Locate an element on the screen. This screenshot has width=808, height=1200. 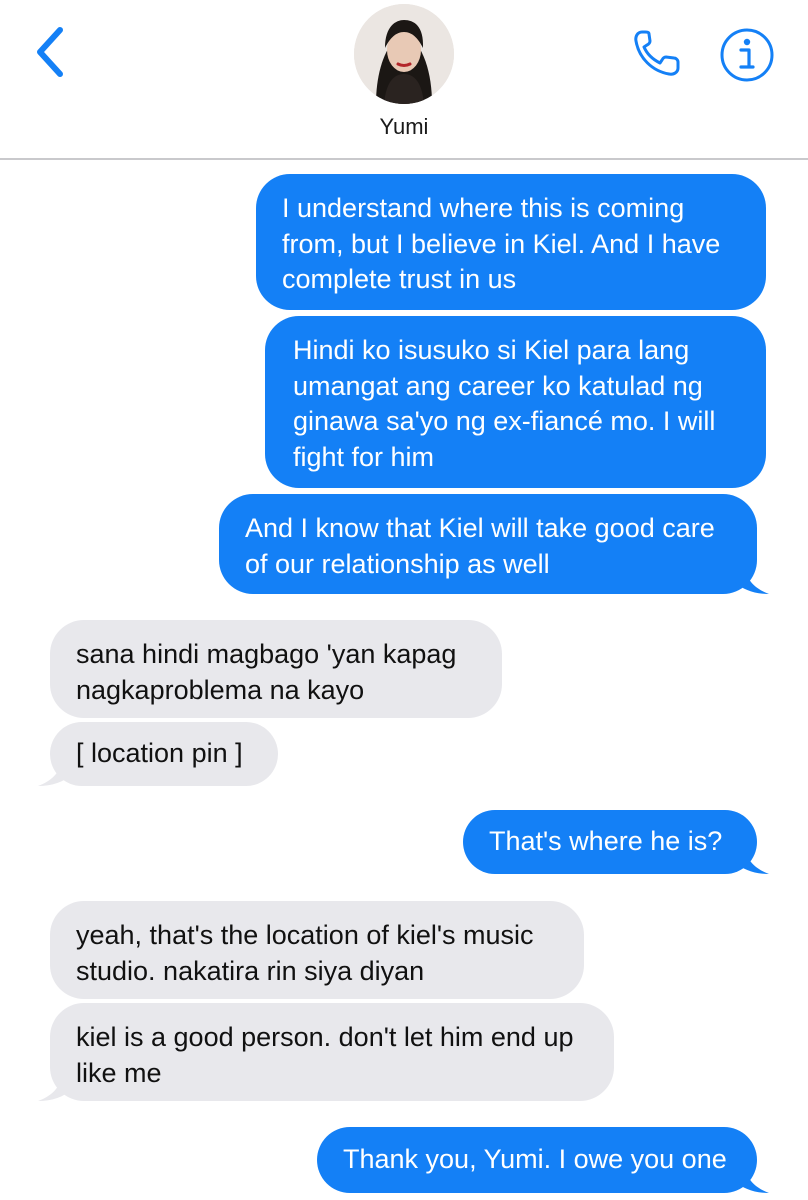
avatar-photo is located at coordinates (404, 54).